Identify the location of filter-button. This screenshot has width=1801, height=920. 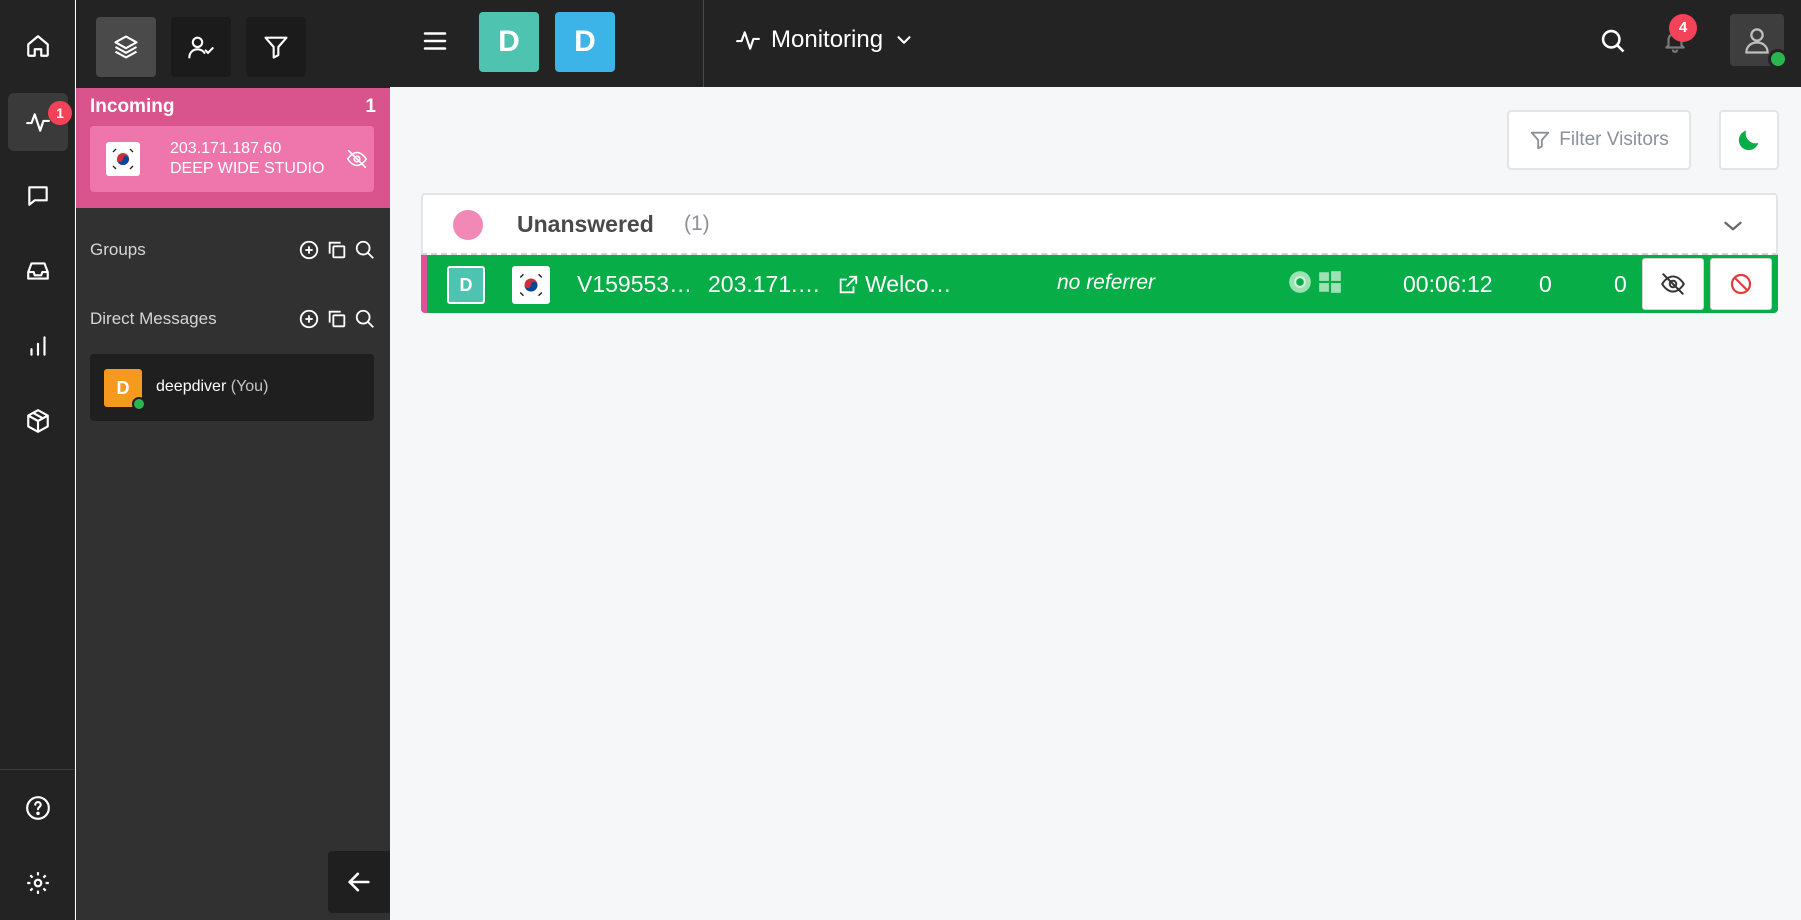
(276, 47).